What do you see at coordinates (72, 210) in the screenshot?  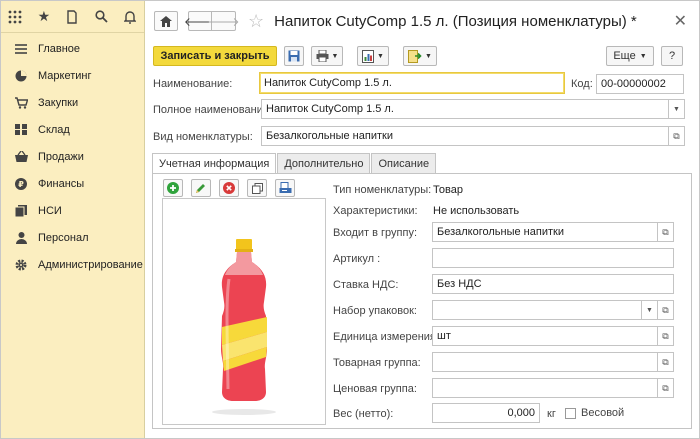 I see `sidebar-item-nsi: НСИ` at bounding box center [72, 210].